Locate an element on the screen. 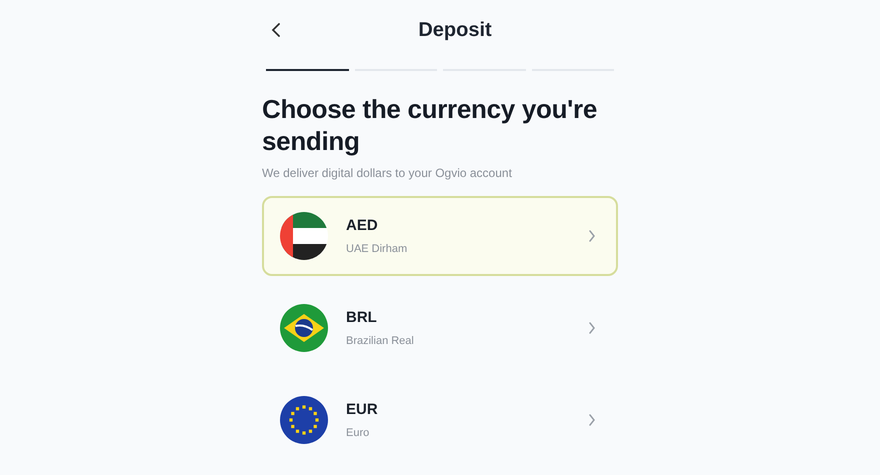  subtitle: We deliver digital dollars to your Ogvio account is located at coordinates (387, 173).